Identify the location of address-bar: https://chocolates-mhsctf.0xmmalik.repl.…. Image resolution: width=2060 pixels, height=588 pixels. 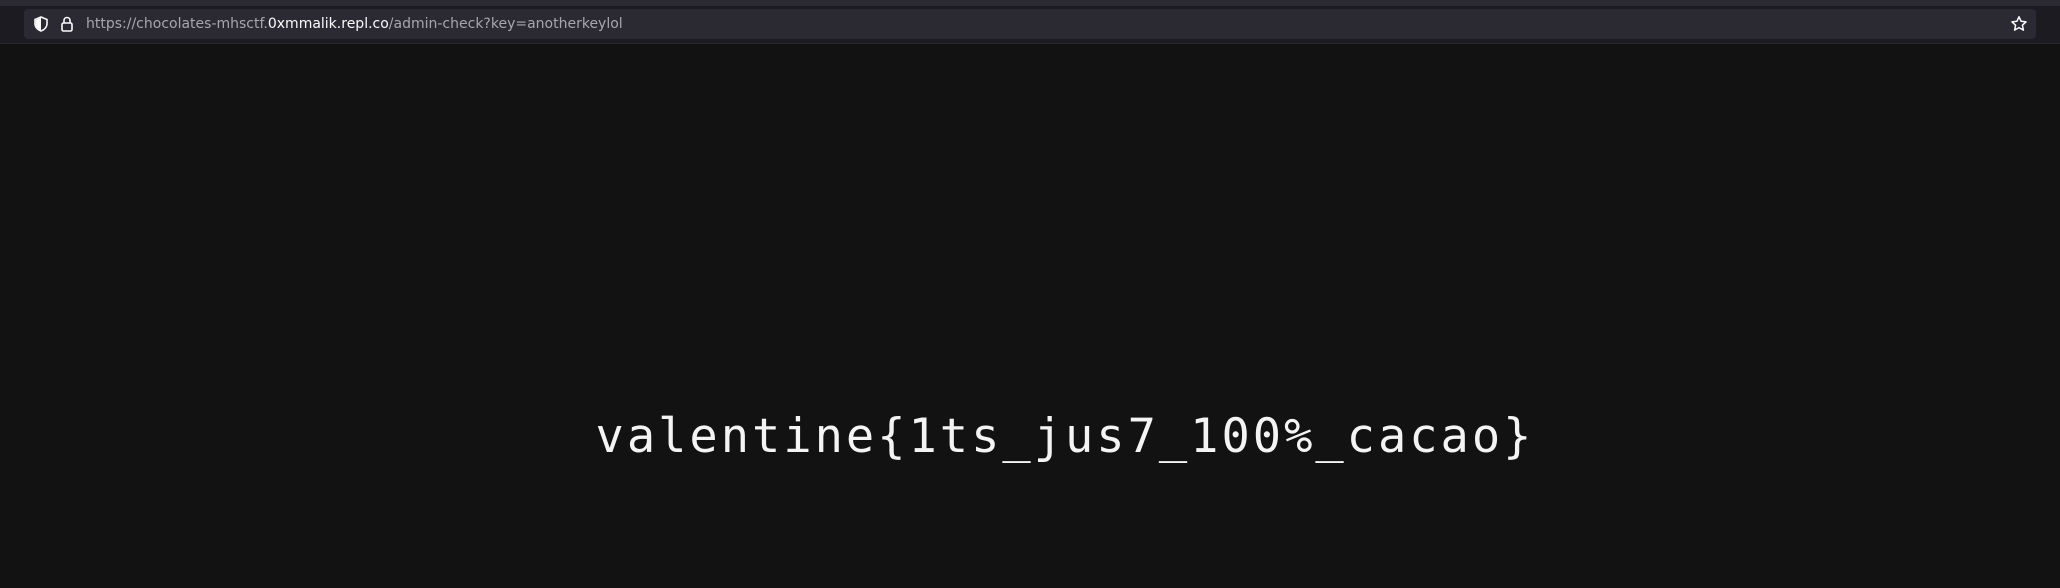
(1030, 24).